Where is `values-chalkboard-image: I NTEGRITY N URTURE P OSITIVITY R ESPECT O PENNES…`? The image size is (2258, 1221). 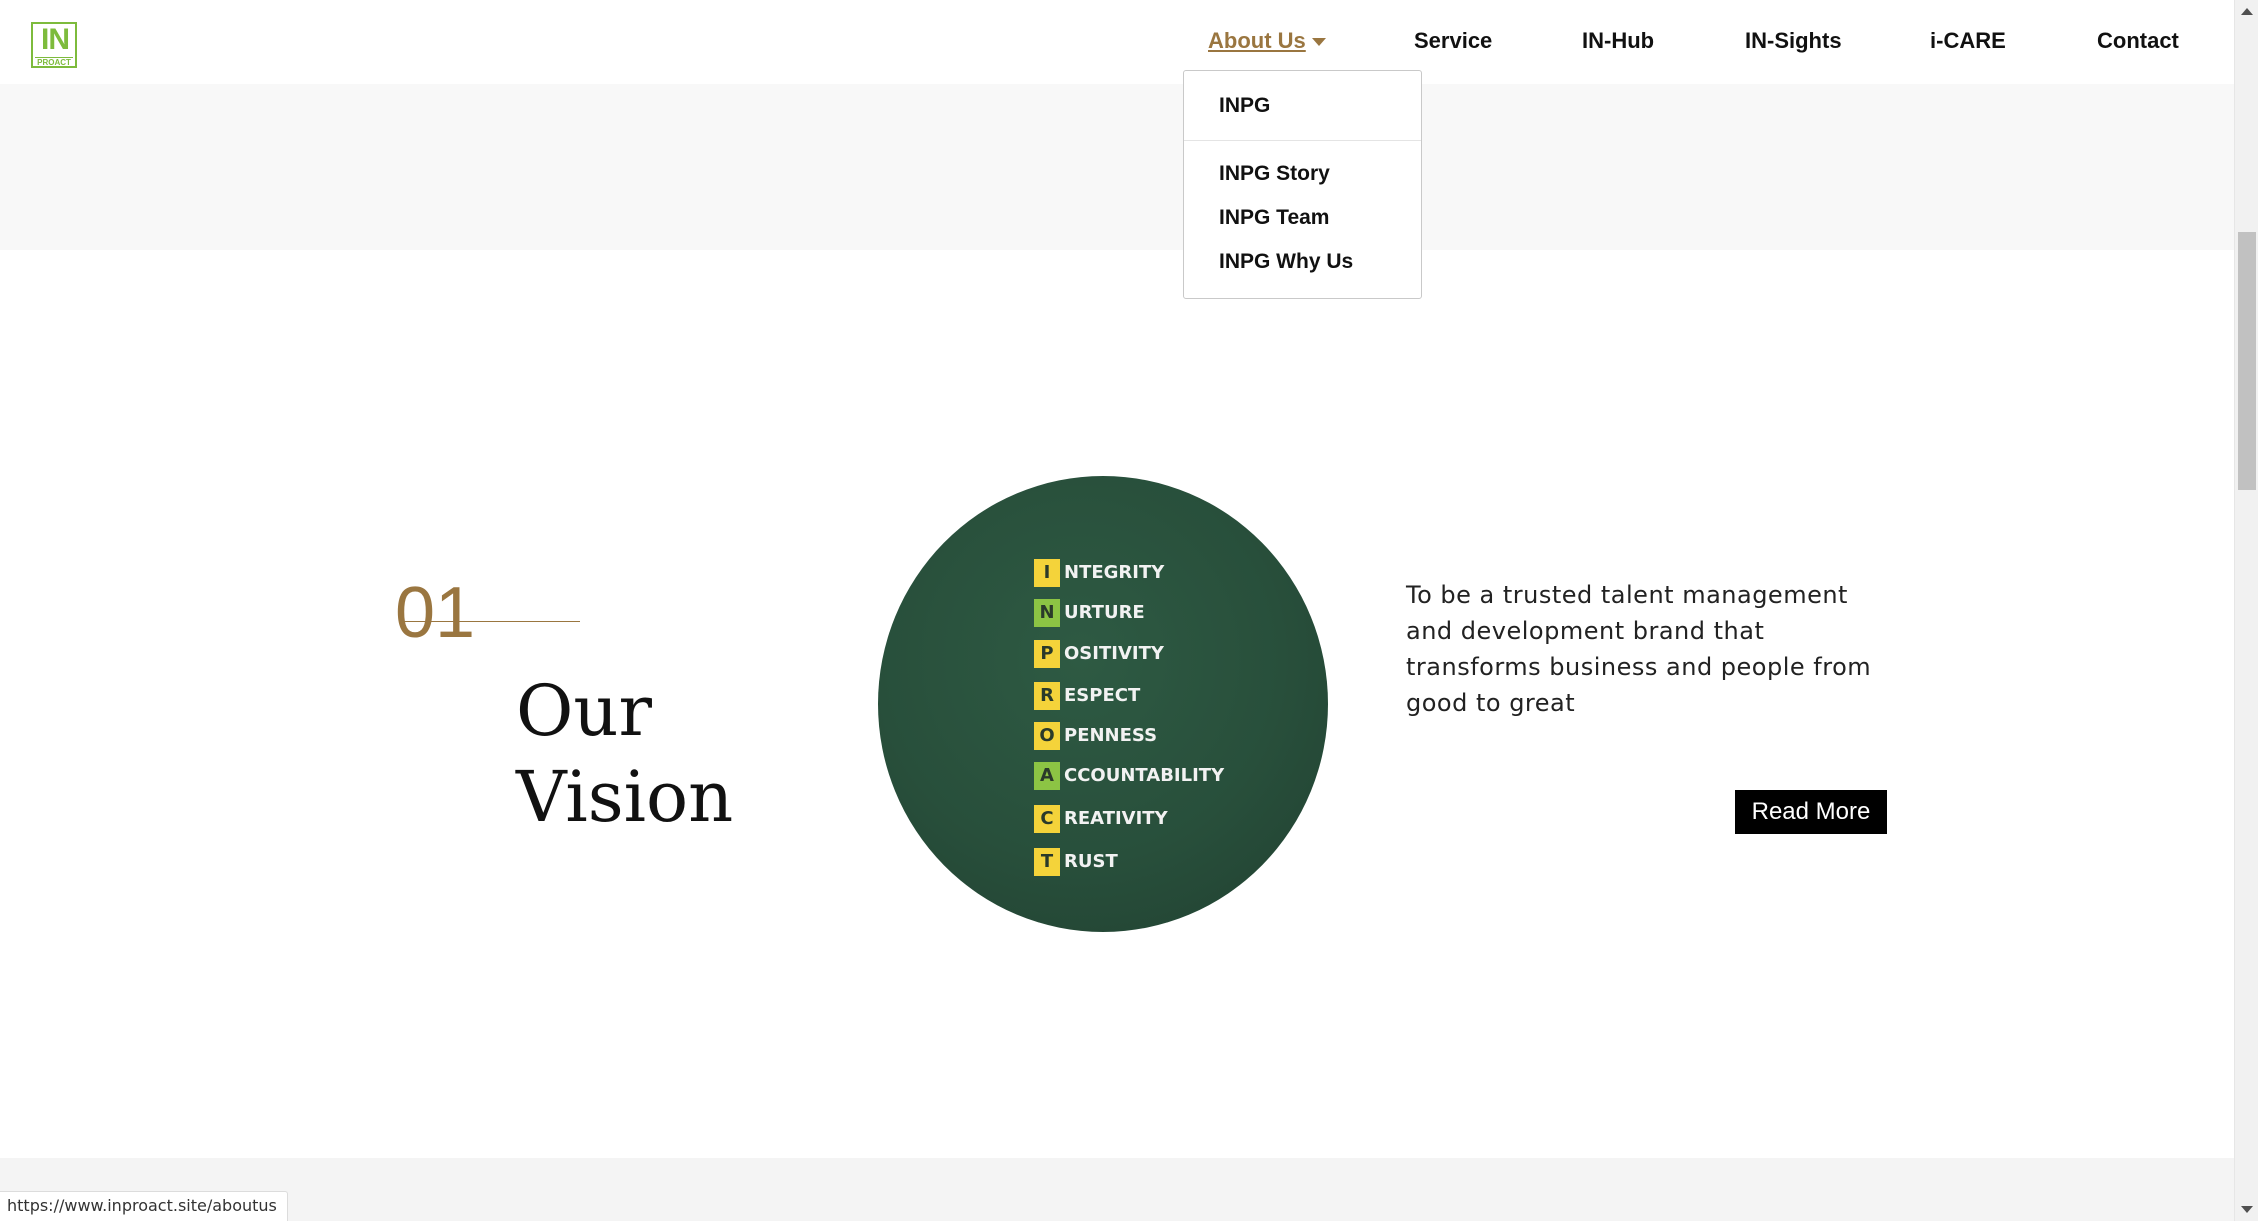
values-chalkboard-image: I NTEGRITY N URTURE P OSITIVITY R ESPECT O PENNES… is located at coordinates (1103, 704).